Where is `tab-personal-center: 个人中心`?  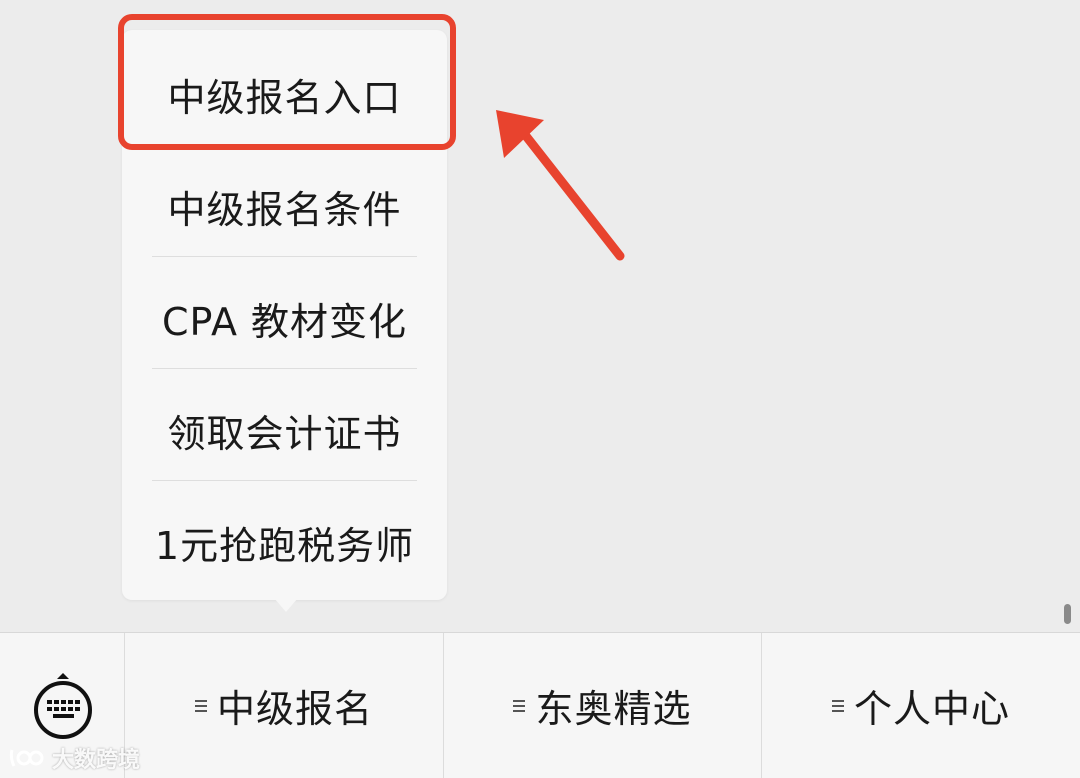
tab-personal-center: 个人中心 is located at coordinates (921, 705).